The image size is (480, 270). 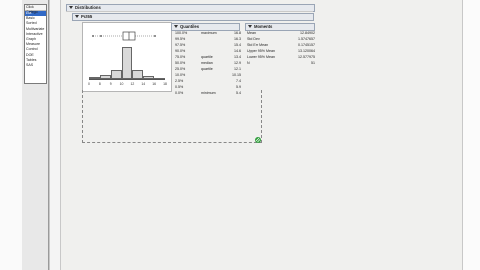 I want to click on divider, so click(x=189, y=11).